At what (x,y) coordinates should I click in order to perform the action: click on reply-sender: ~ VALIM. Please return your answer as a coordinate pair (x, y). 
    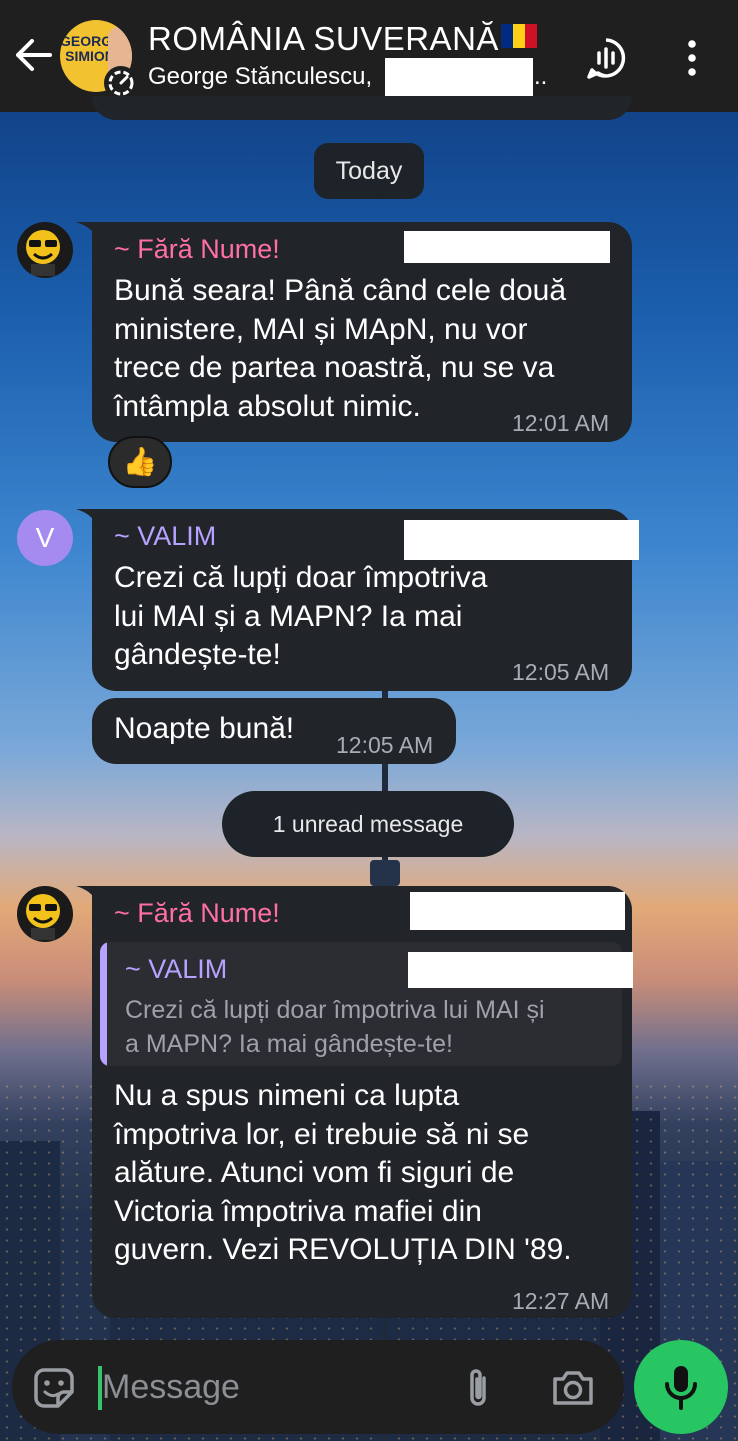
    Looking at the image, I should click on (176, 969).